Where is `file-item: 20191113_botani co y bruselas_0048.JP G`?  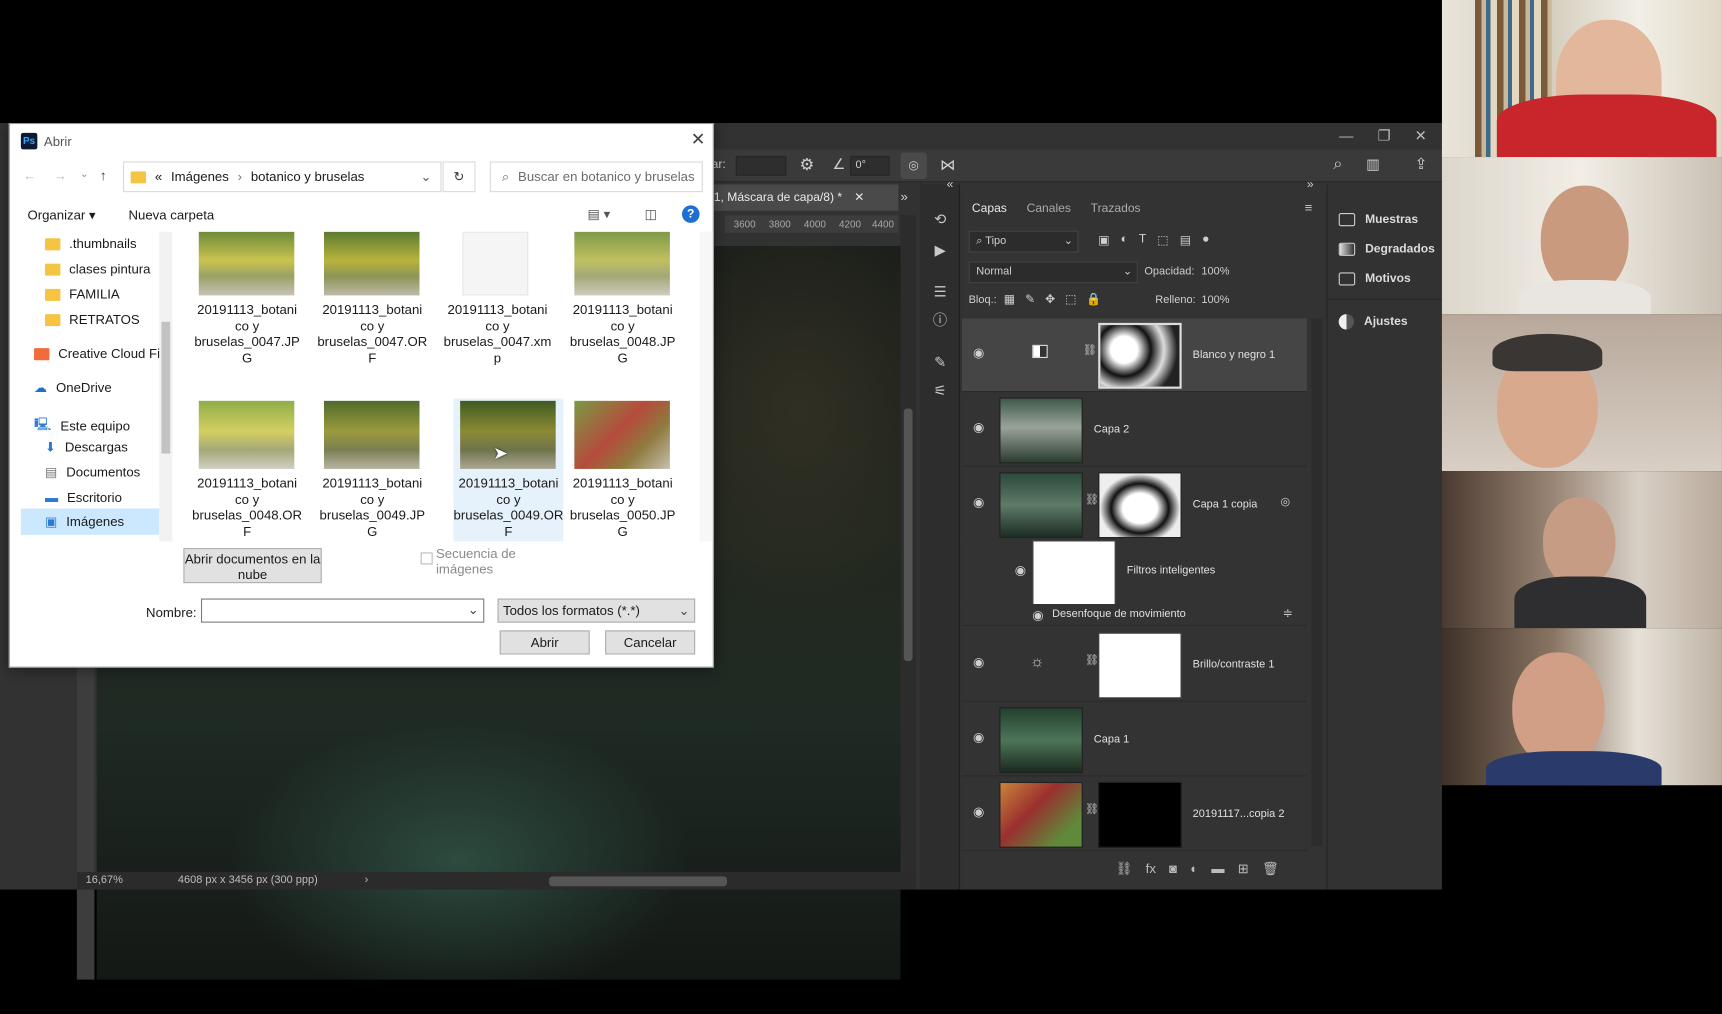
file-item: 20191113_botani co y bruselas_0048.JP G is located at coordinates (618, 303).